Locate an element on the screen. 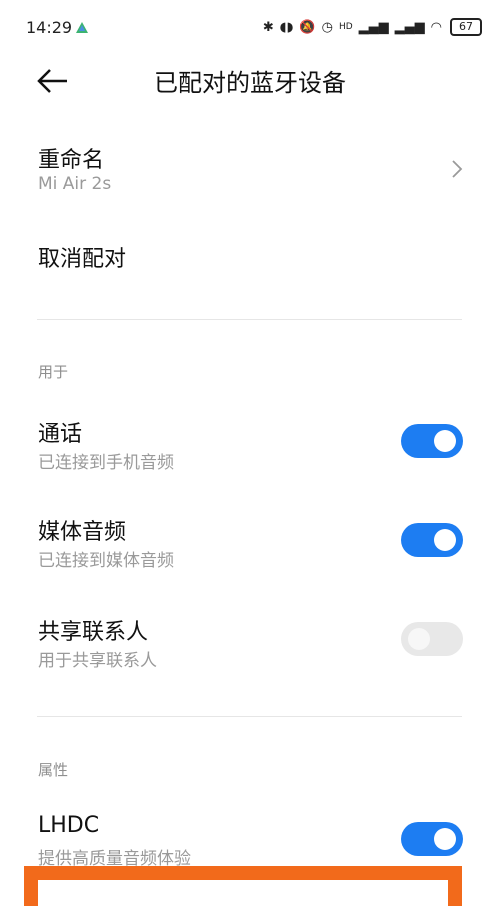 Image resolution: width=500 pixels, height=906 pixels. calls-title: 通话 is located at coordinates (60, 434).